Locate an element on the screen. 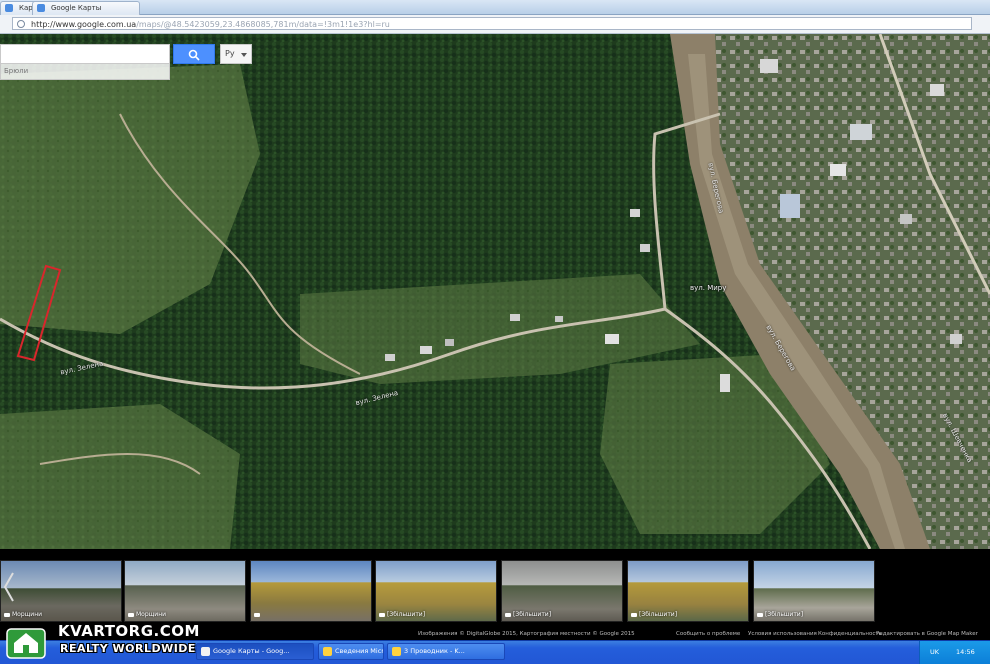 This screenshot has height=664, width=990. search-button is located at coordinates (194, 54).